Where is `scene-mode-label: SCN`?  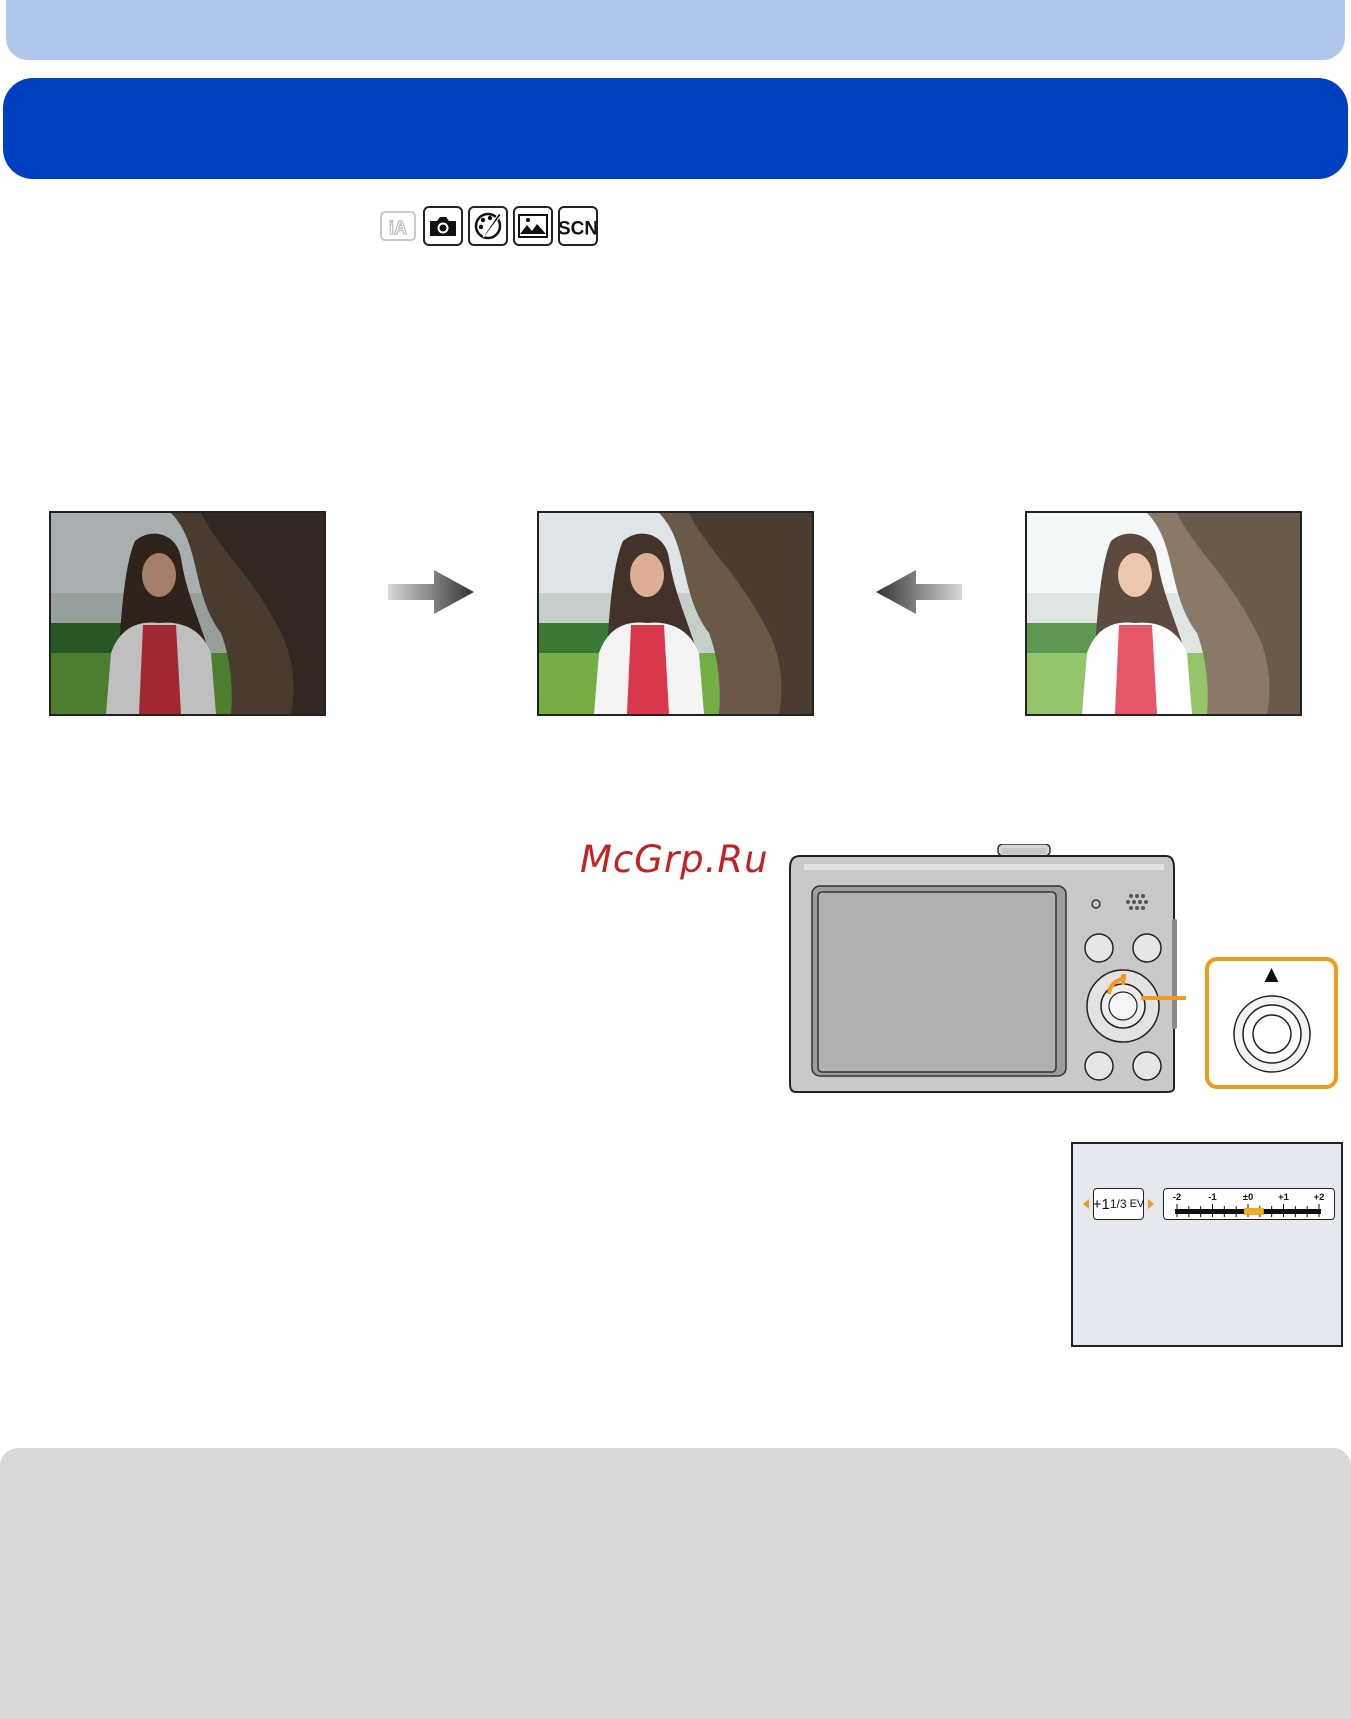
scene-mode-label: SCN is located at coordinates (578, 229).